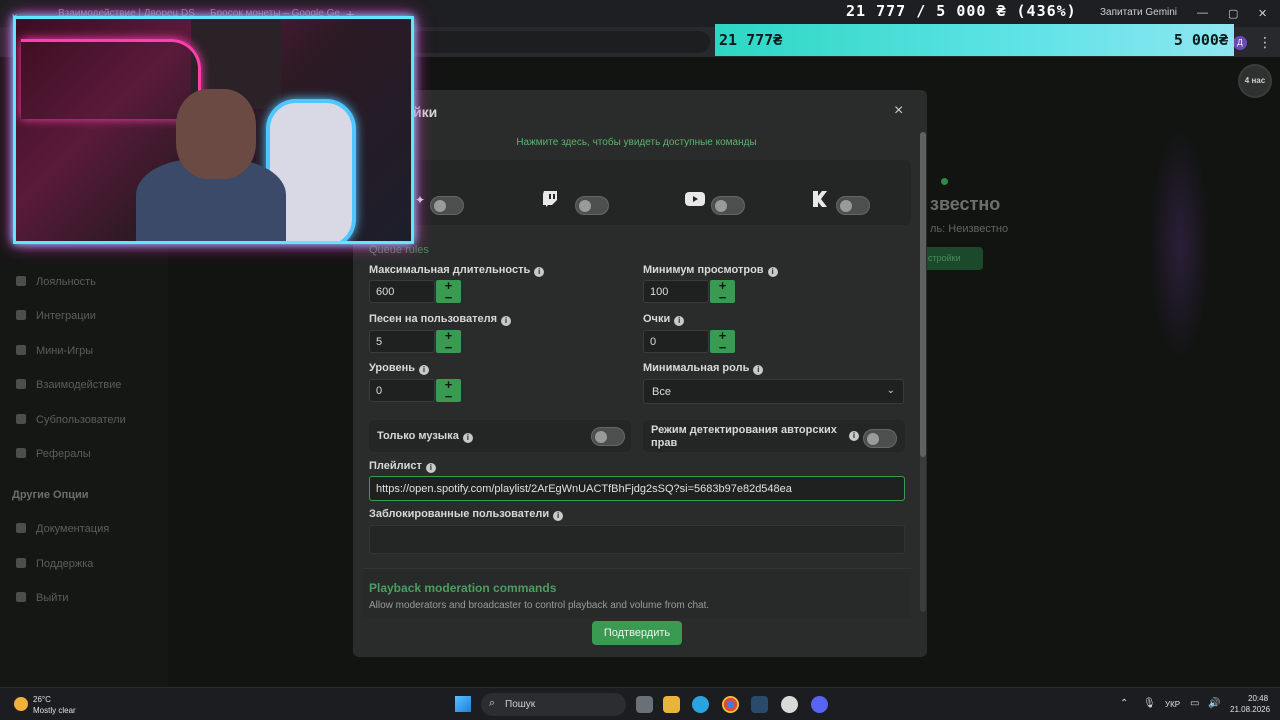 The image size is (1280, 720). I want to click on document-icon, so click(21, 528).